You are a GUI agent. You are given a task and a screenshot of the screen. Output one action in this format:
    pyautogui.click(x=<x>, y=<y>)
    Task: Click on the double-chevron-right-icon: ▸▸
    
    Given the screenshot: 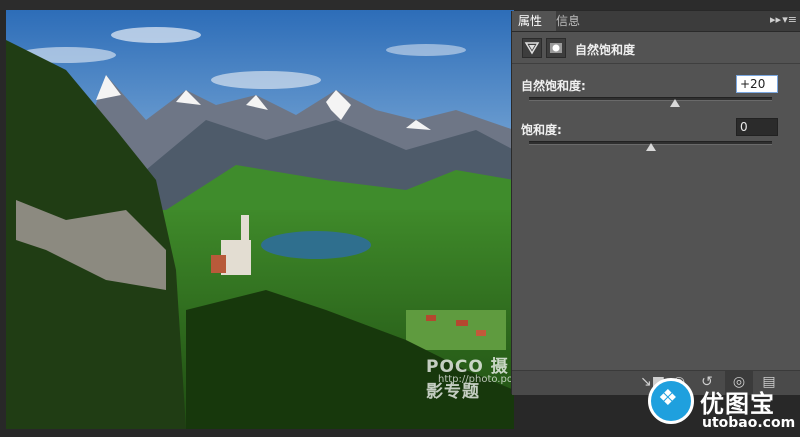 What is the action you would take?
    pyautogui.click(x=775, y=19)
    